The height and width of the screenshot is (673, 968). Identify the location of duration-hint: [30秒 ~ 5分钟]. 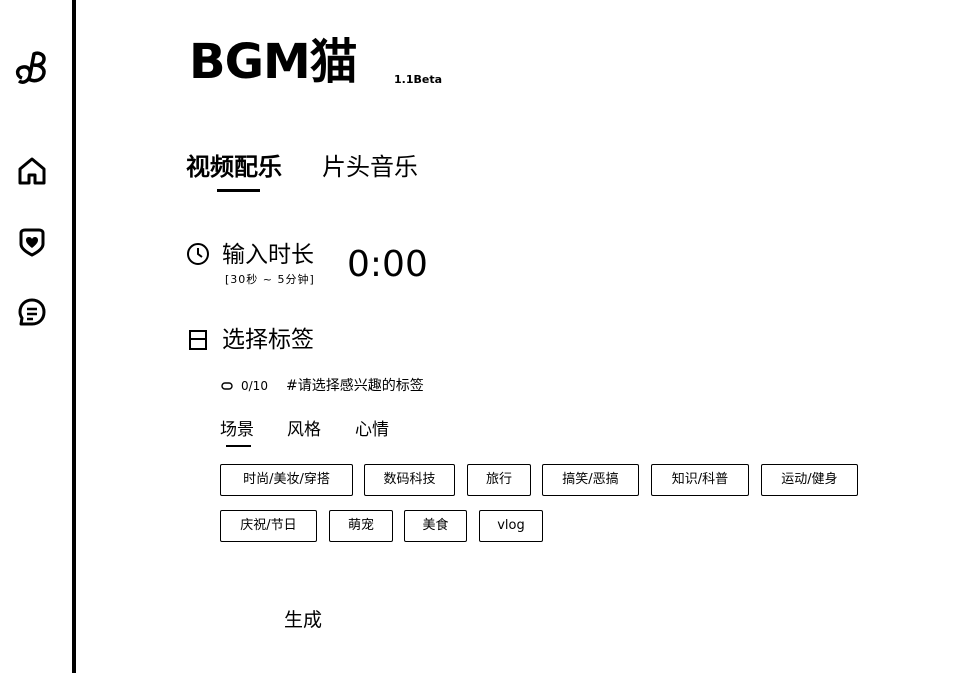
(270, 279).